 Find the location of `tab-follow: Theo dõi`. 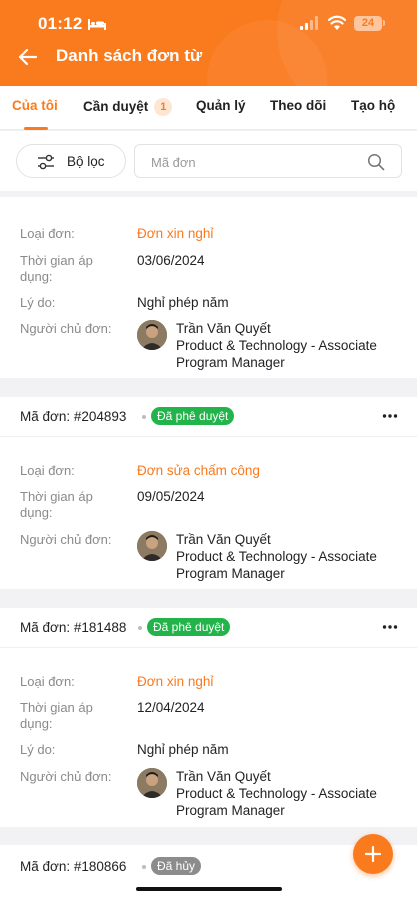

tab-follow: Theo dõi is located at coordinates (298, 105).